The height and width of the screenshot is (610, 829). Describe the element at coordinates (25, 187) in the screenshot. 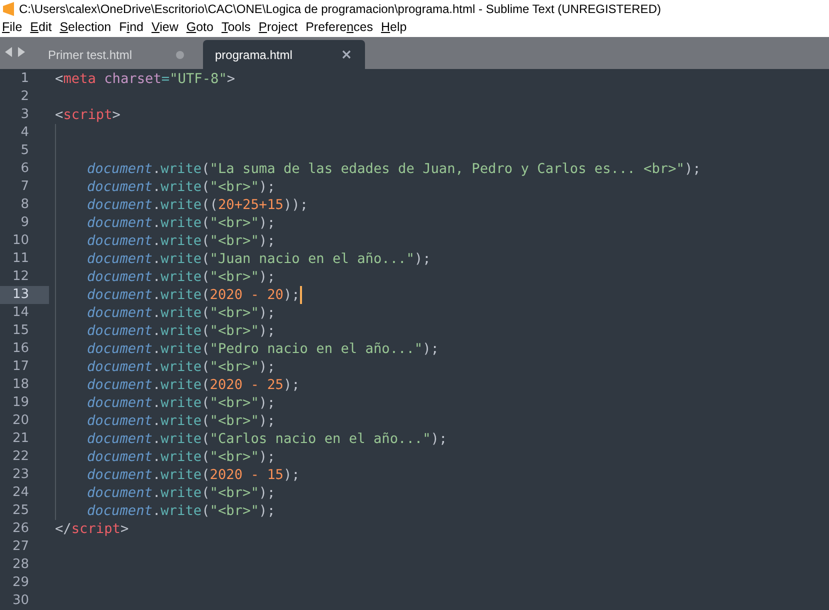

I see `line-number: 7` at that location.